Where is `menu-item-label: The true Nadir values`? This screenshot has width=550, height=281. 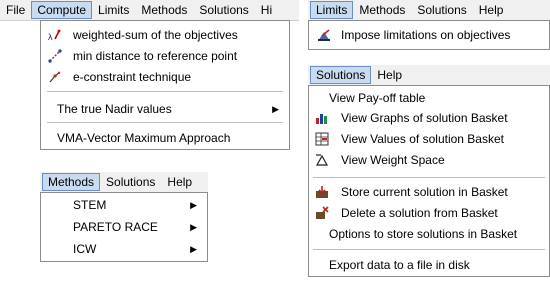
menu-item-label: The true Nadir values is located at coordinates (114, 109).